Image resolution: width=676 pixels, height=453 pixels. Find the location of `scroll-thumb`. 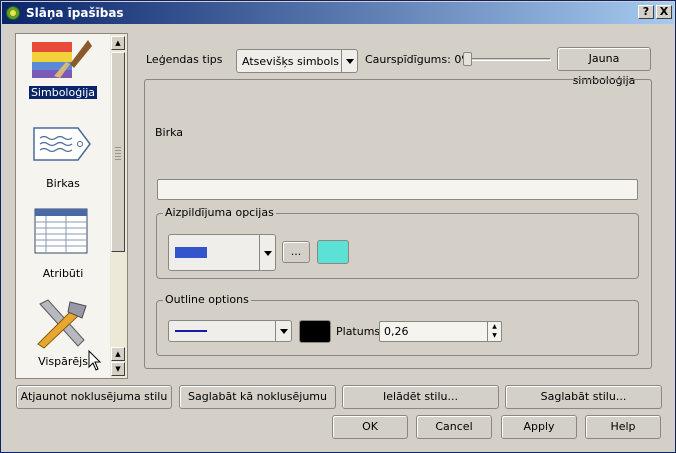

scroll-thumb is located at coordinates (118, 152).